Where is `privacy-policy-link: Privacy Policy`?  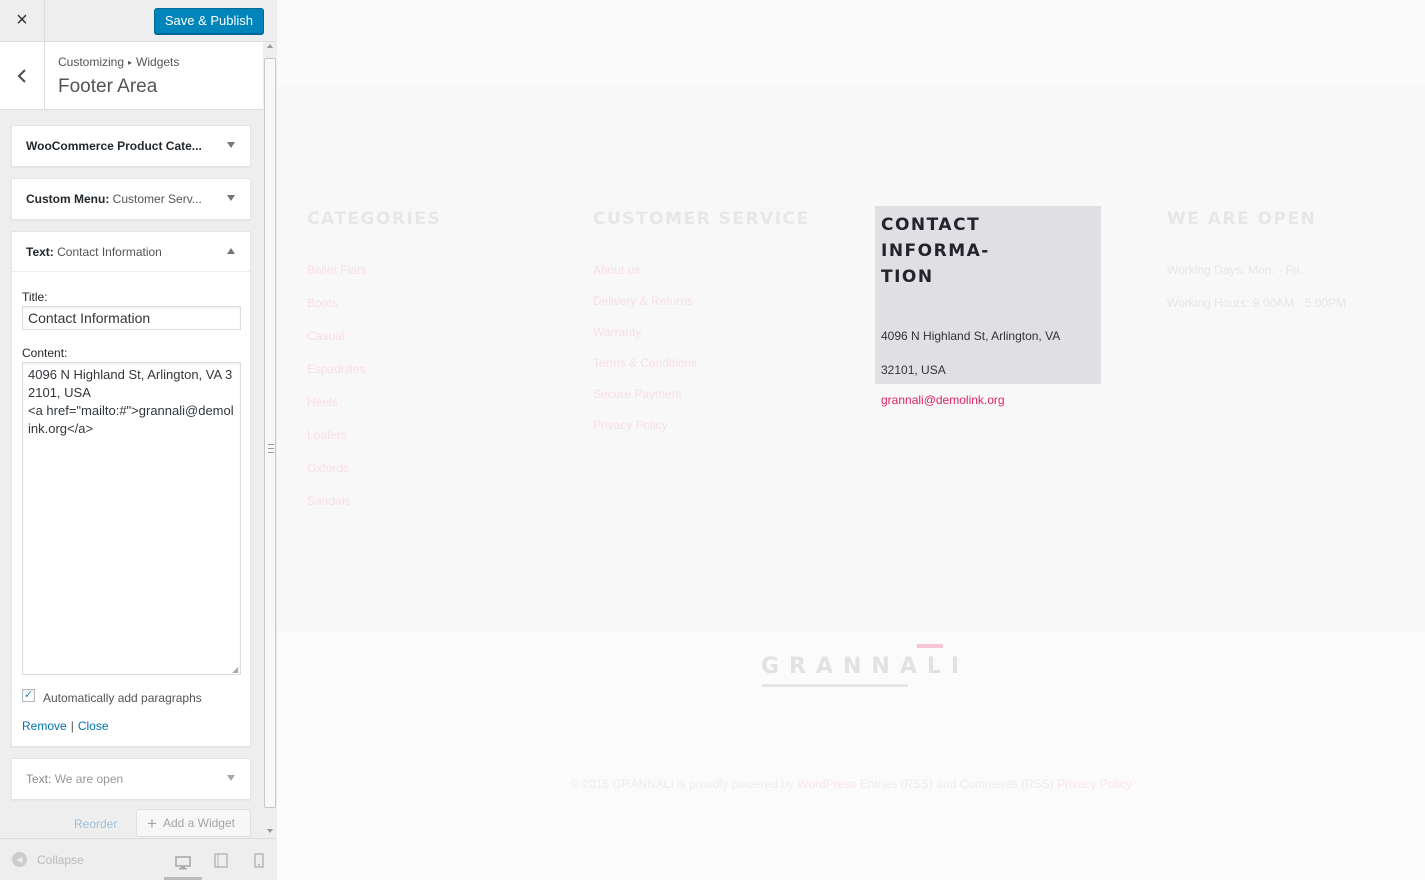 privacy-policy-link: Privacy Policy is located at coordinates (1094, 784).